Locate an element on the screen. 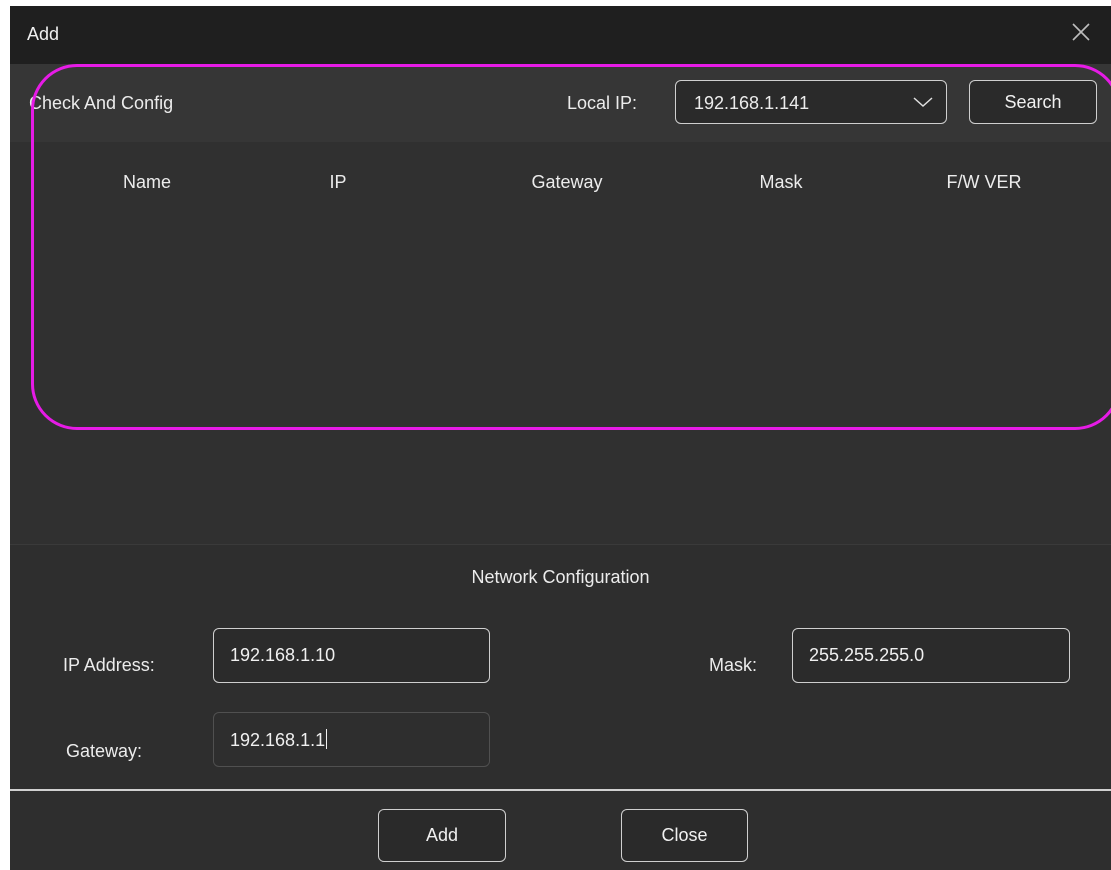  column-header-fw-ver: F/W VER is located at coordinates (984, 182).